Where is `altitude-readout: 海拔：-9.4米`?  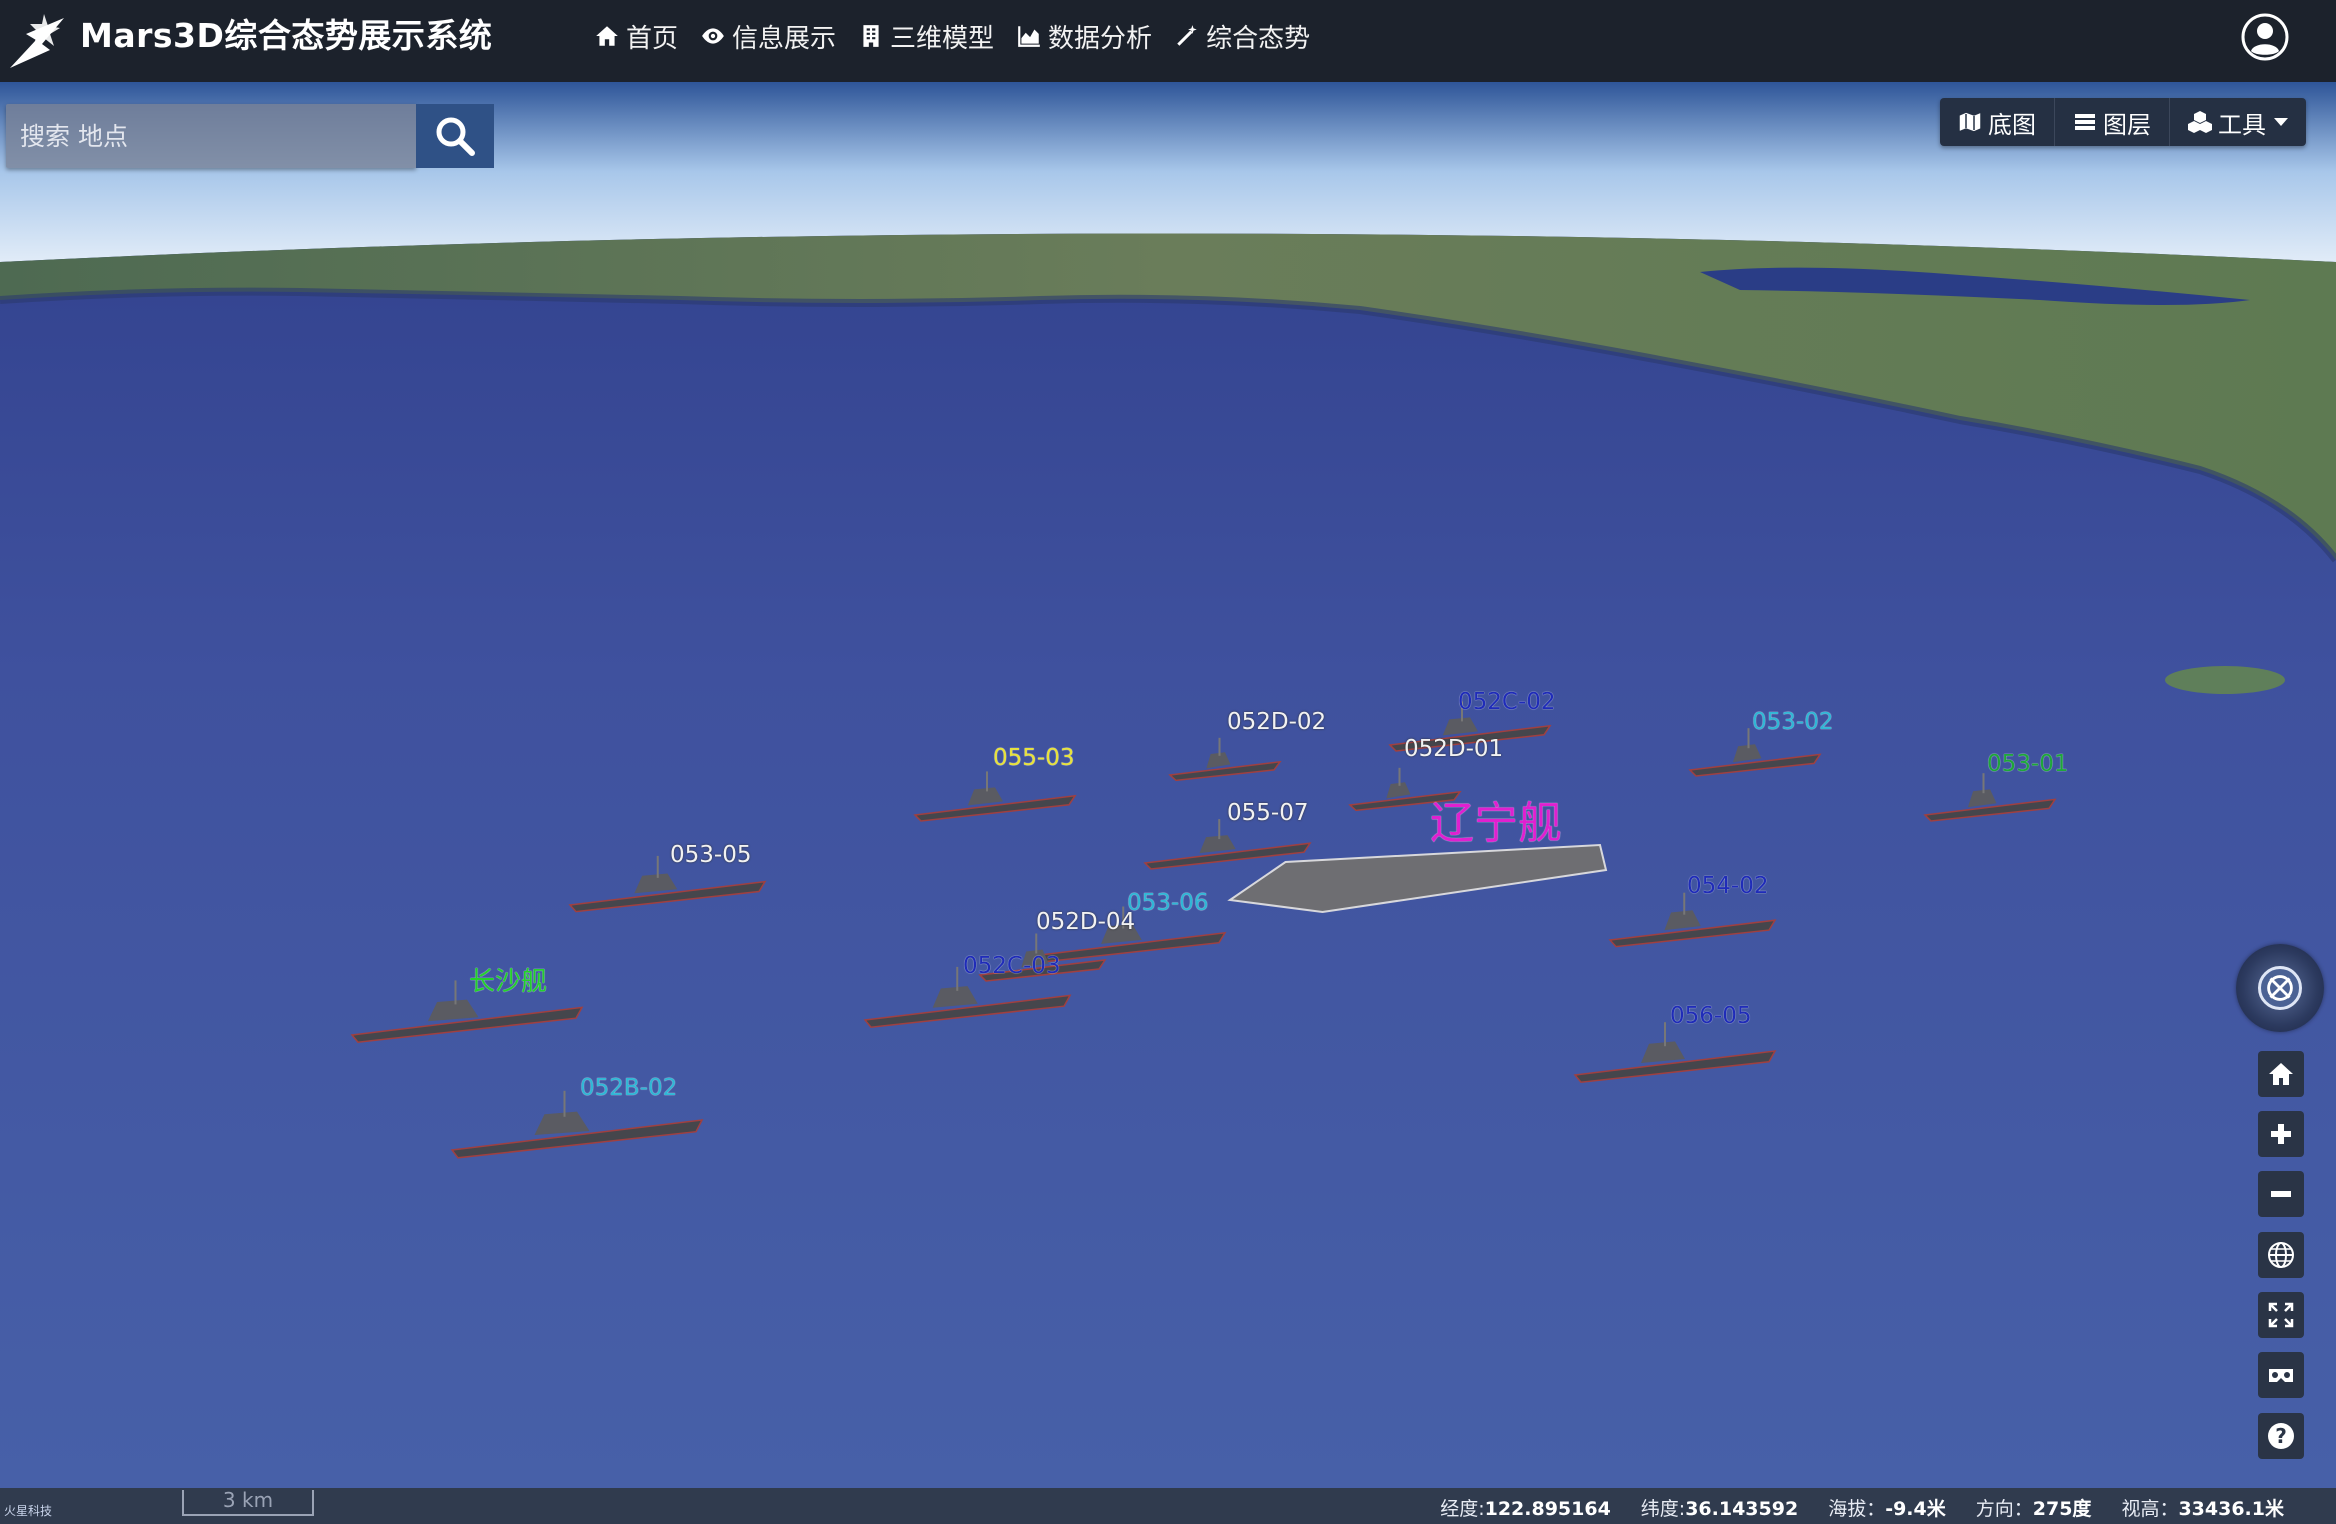 altitude-readout: 海拔：-9.4米 is located at coordinates (1887, 1507).